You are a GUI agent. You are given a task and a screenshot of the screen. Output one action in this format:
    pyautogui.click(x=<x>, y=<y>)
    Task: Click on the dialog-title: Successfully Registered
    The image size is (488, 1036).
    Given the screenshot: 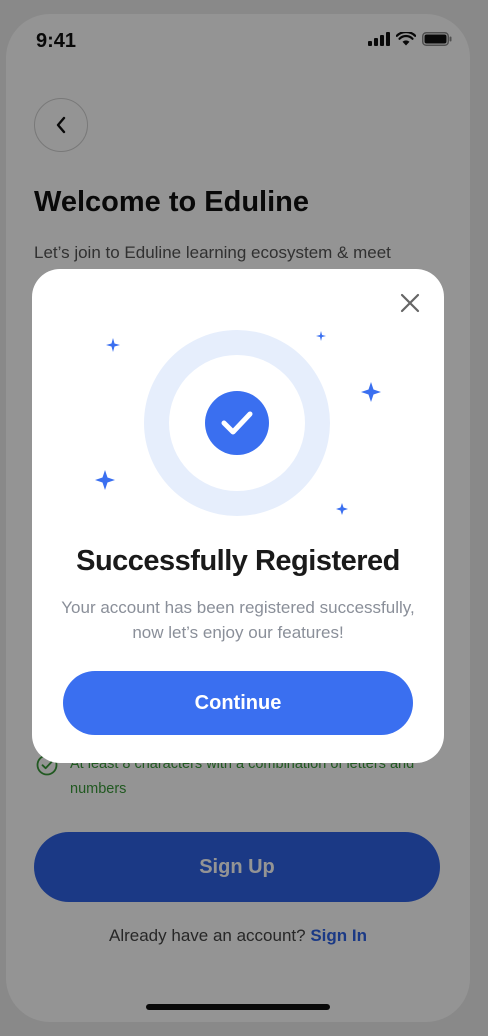 What is the action you would take?
    pyautogui.click(x=238, y=561)
    